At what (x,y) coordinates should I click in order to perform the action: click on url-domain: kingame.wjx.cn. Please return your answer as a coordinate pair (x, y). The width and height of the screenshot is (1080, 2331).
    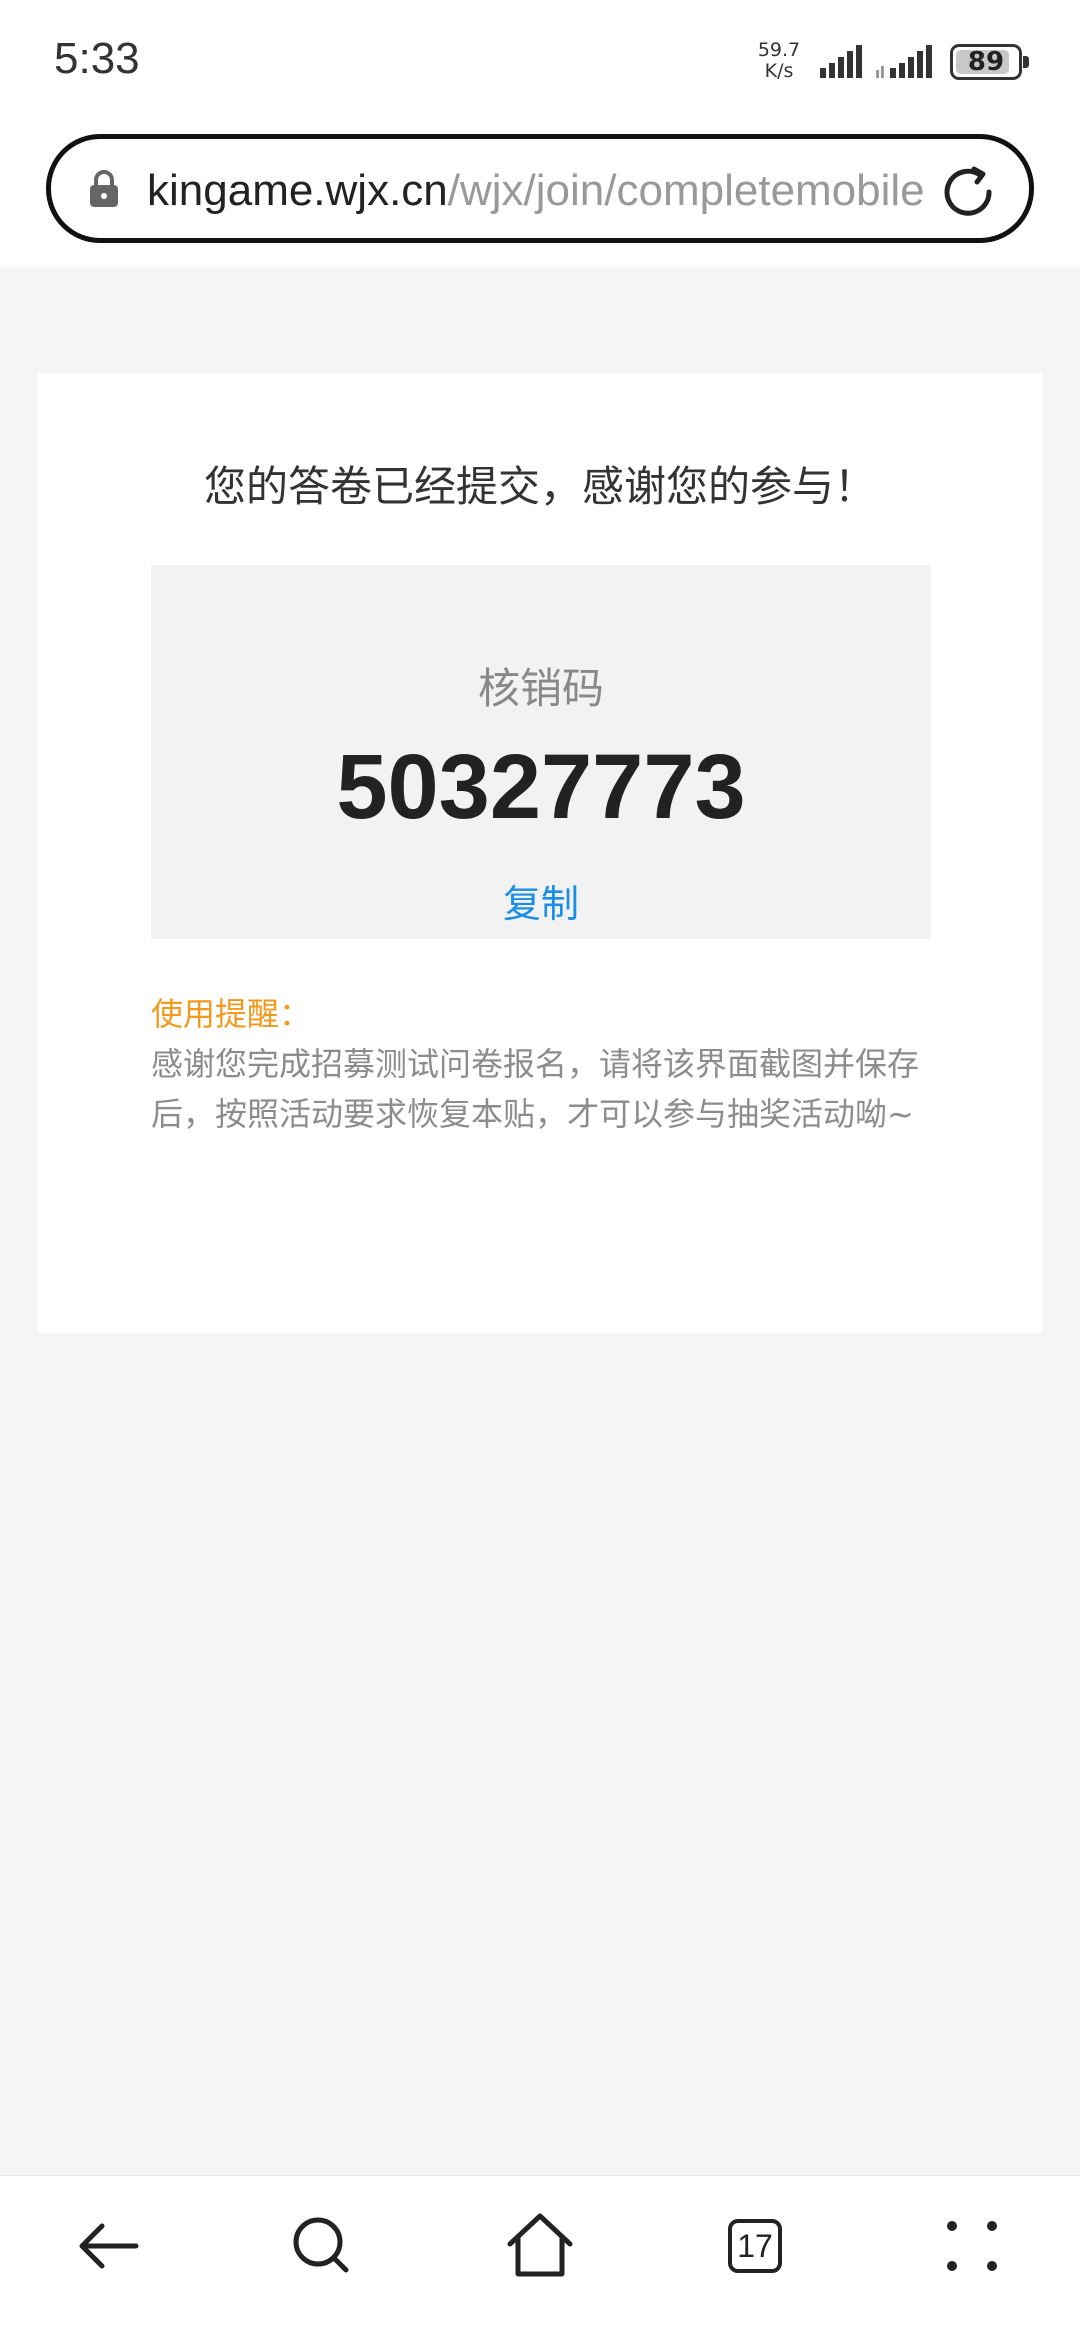
    Looking at the image, I should click on (297, 190).